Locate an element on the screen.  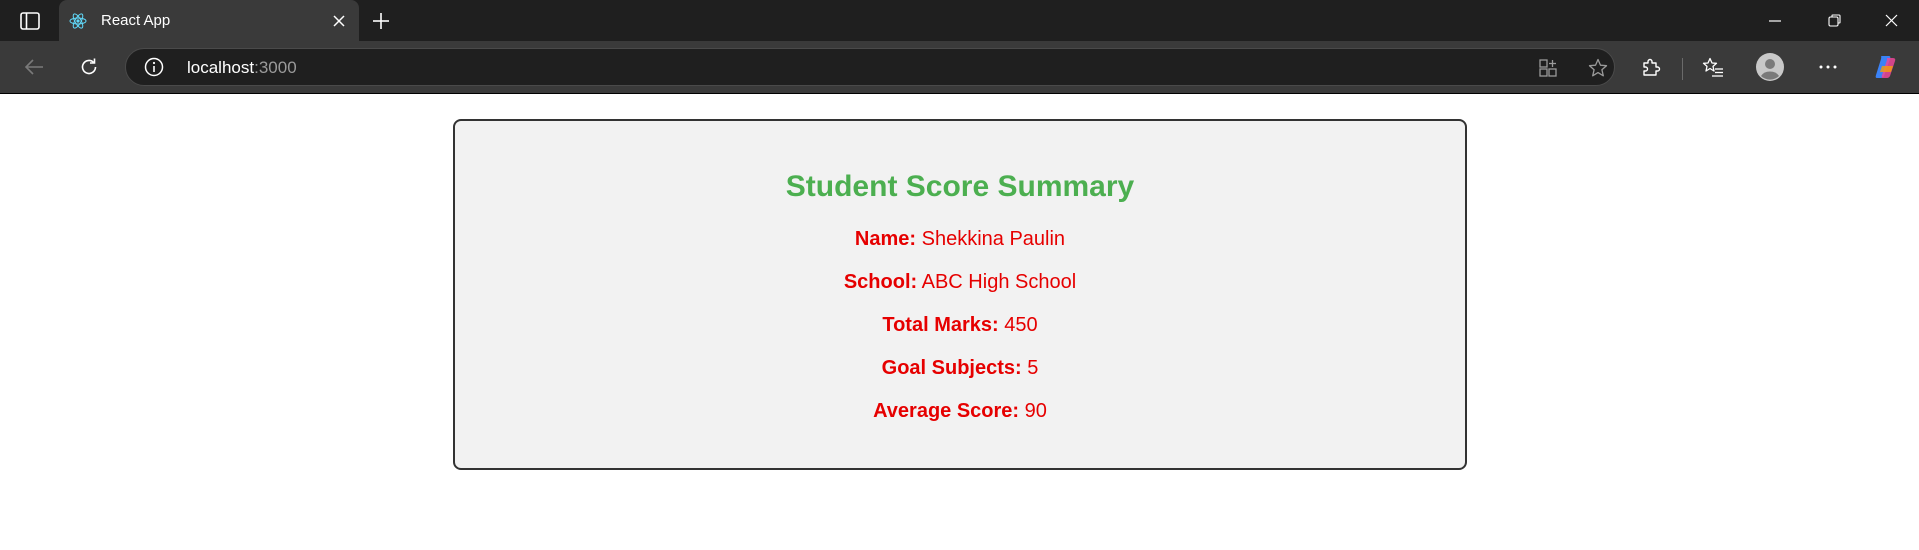
info-icon is located at coordinates (154, 67).